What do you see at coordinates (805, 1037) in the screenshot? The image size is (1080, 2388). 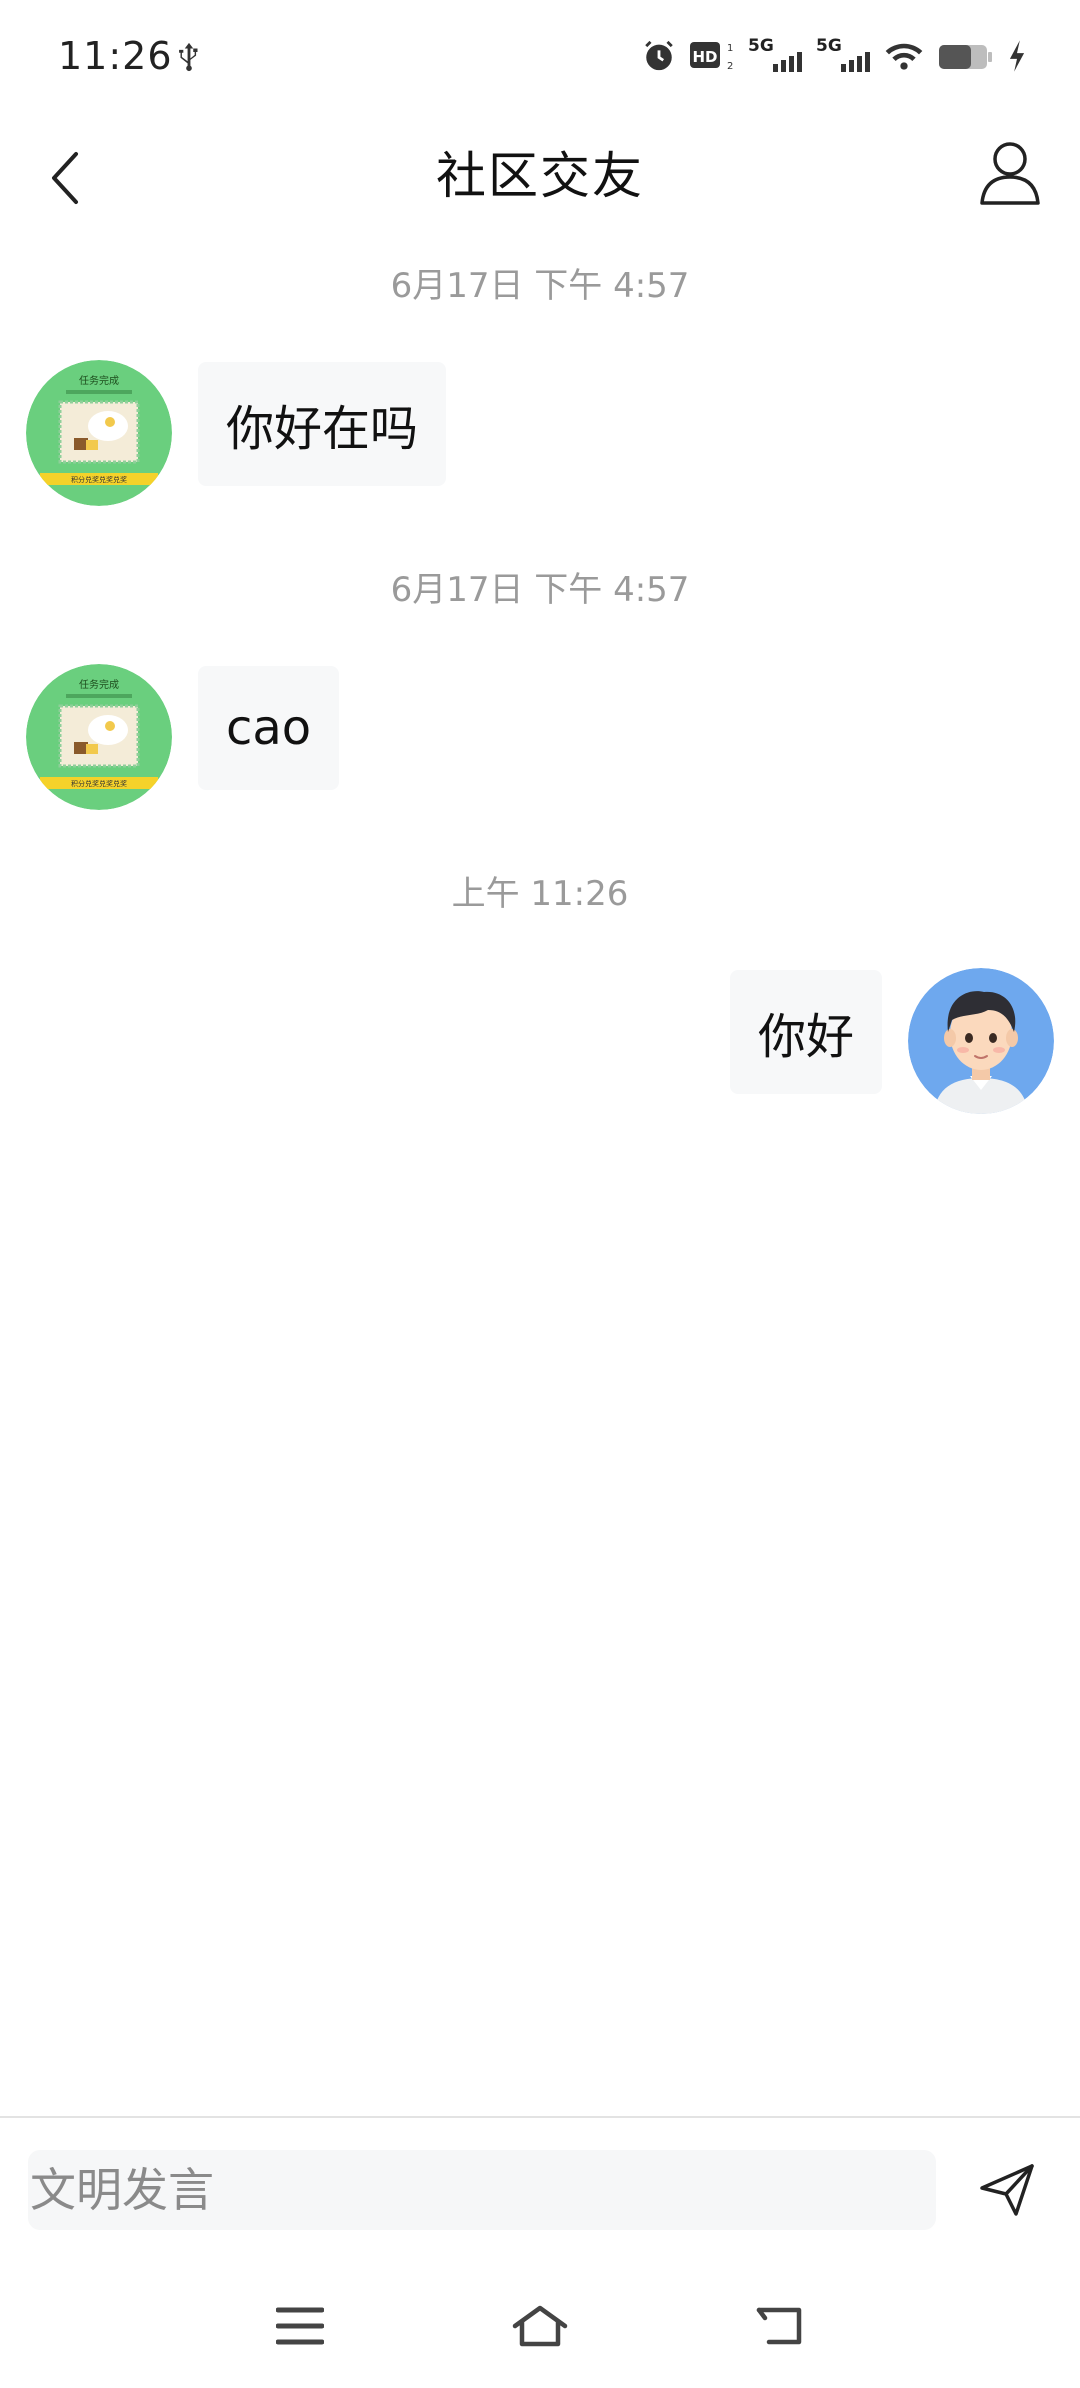 I see `message-text: 你好` at bounding box center [805, 1037].